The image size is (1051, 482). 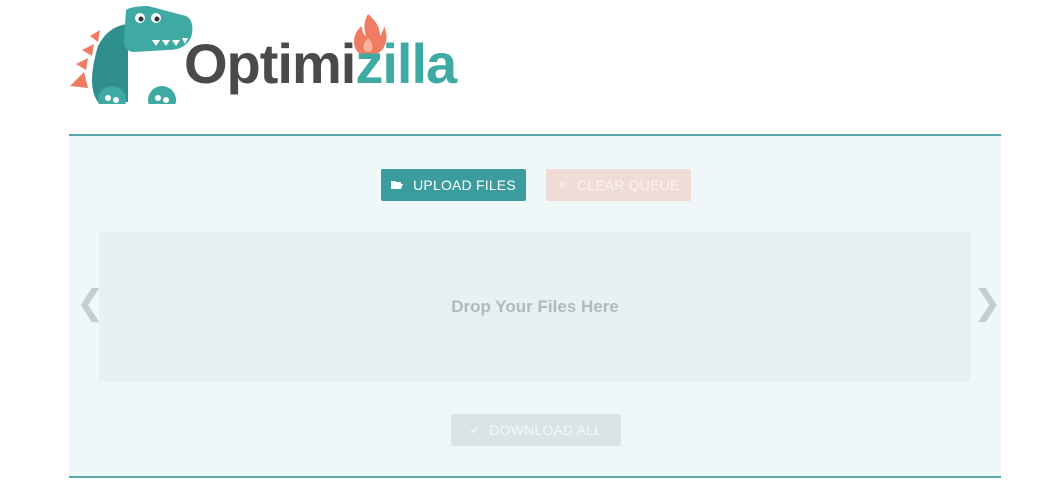 I want to click on logo-wordmark: Optimizilla, so click(x=320, y=64).